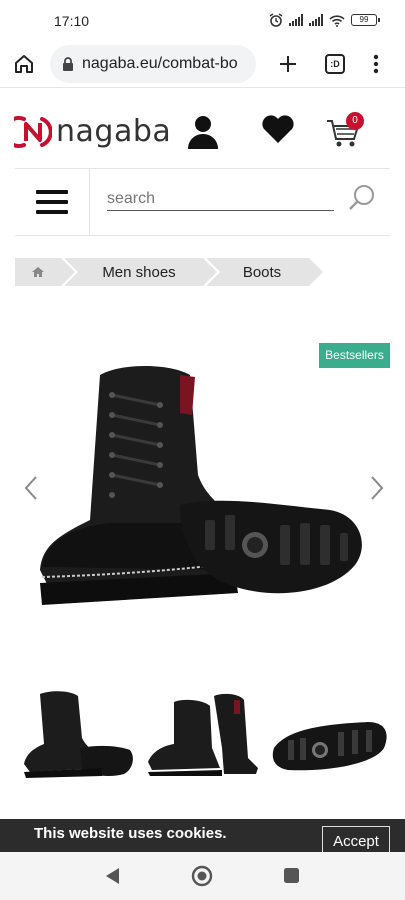 Image resolution: width=405 pixels, height=900 pixels. I want to click on system-nav-bar, so click(202, 876).